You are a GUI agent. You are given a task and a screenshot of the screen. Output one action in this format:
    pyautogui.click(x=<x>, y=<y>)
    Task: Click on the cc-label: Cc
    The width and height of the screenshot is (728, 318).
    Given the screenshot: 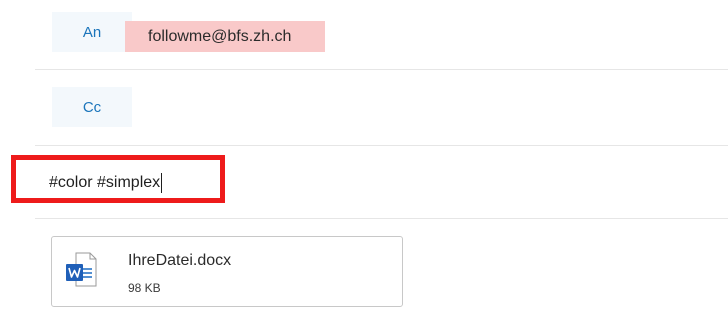 What is the action you would take?
    pyautogui.click(x=92, y=107)
    